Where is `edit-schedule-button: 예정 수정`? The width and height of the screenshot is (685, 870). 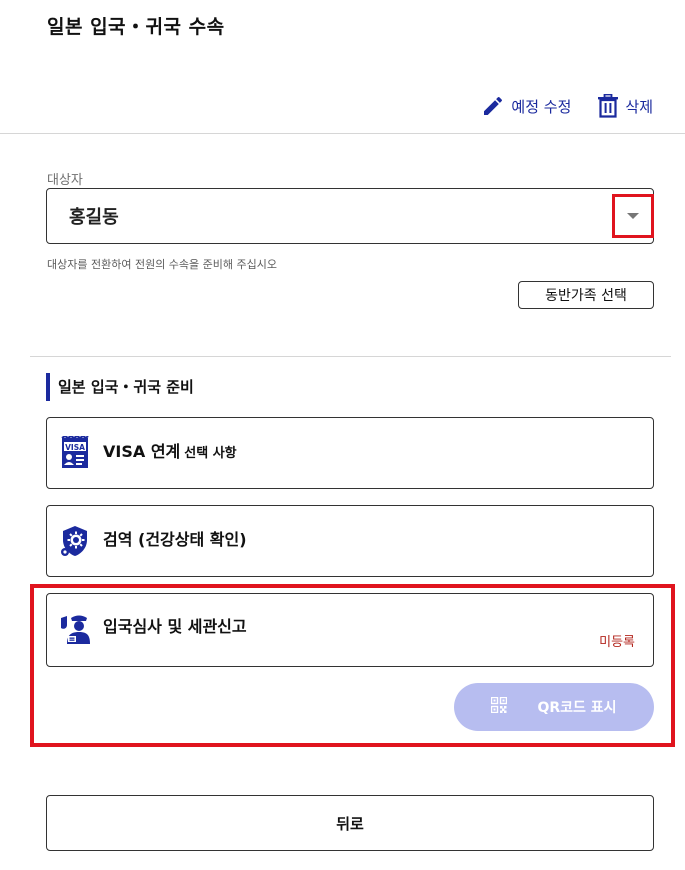
edit-schedule-button: 예정 수정 is located at coordinates (526, 106).